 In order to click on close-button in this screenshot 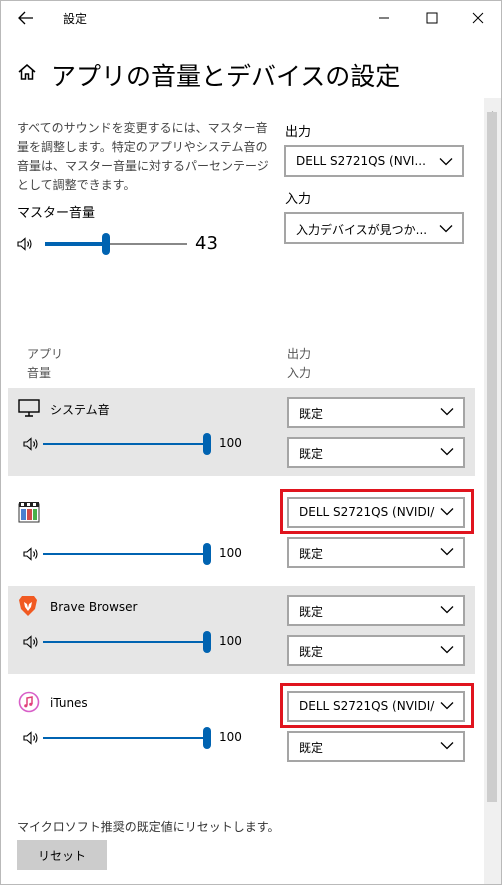, I will do `click(478, 18)`.